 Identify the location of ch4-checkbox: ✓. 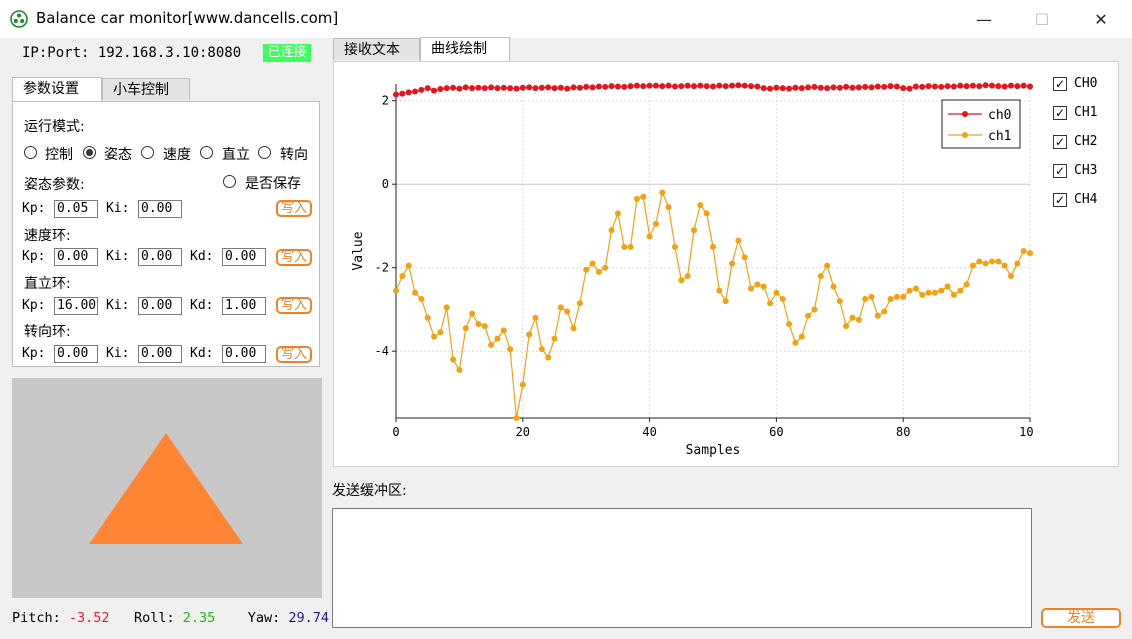
(1060, 200).